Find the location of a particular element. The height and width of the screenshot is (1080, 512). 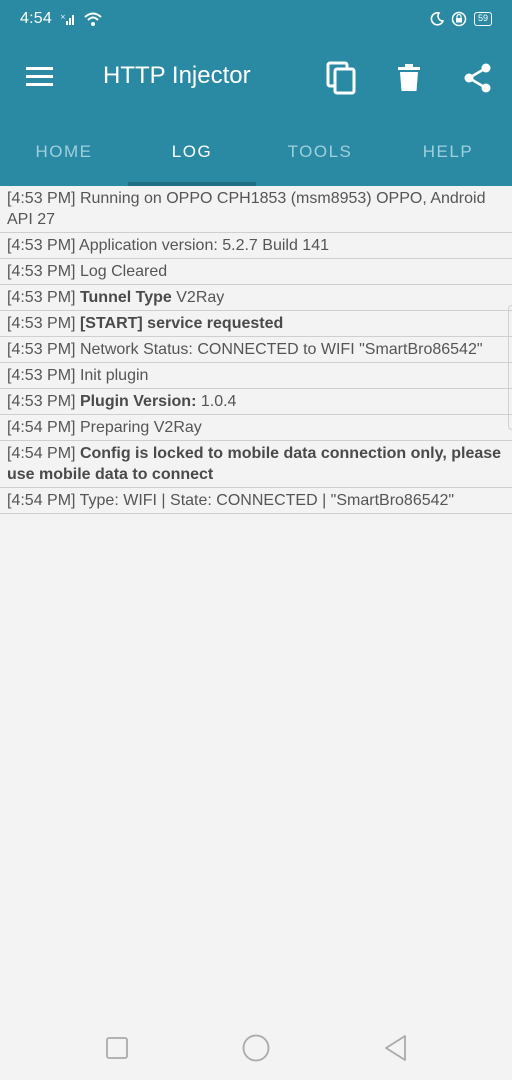

moon-icon is located at coordinates (437, 19).